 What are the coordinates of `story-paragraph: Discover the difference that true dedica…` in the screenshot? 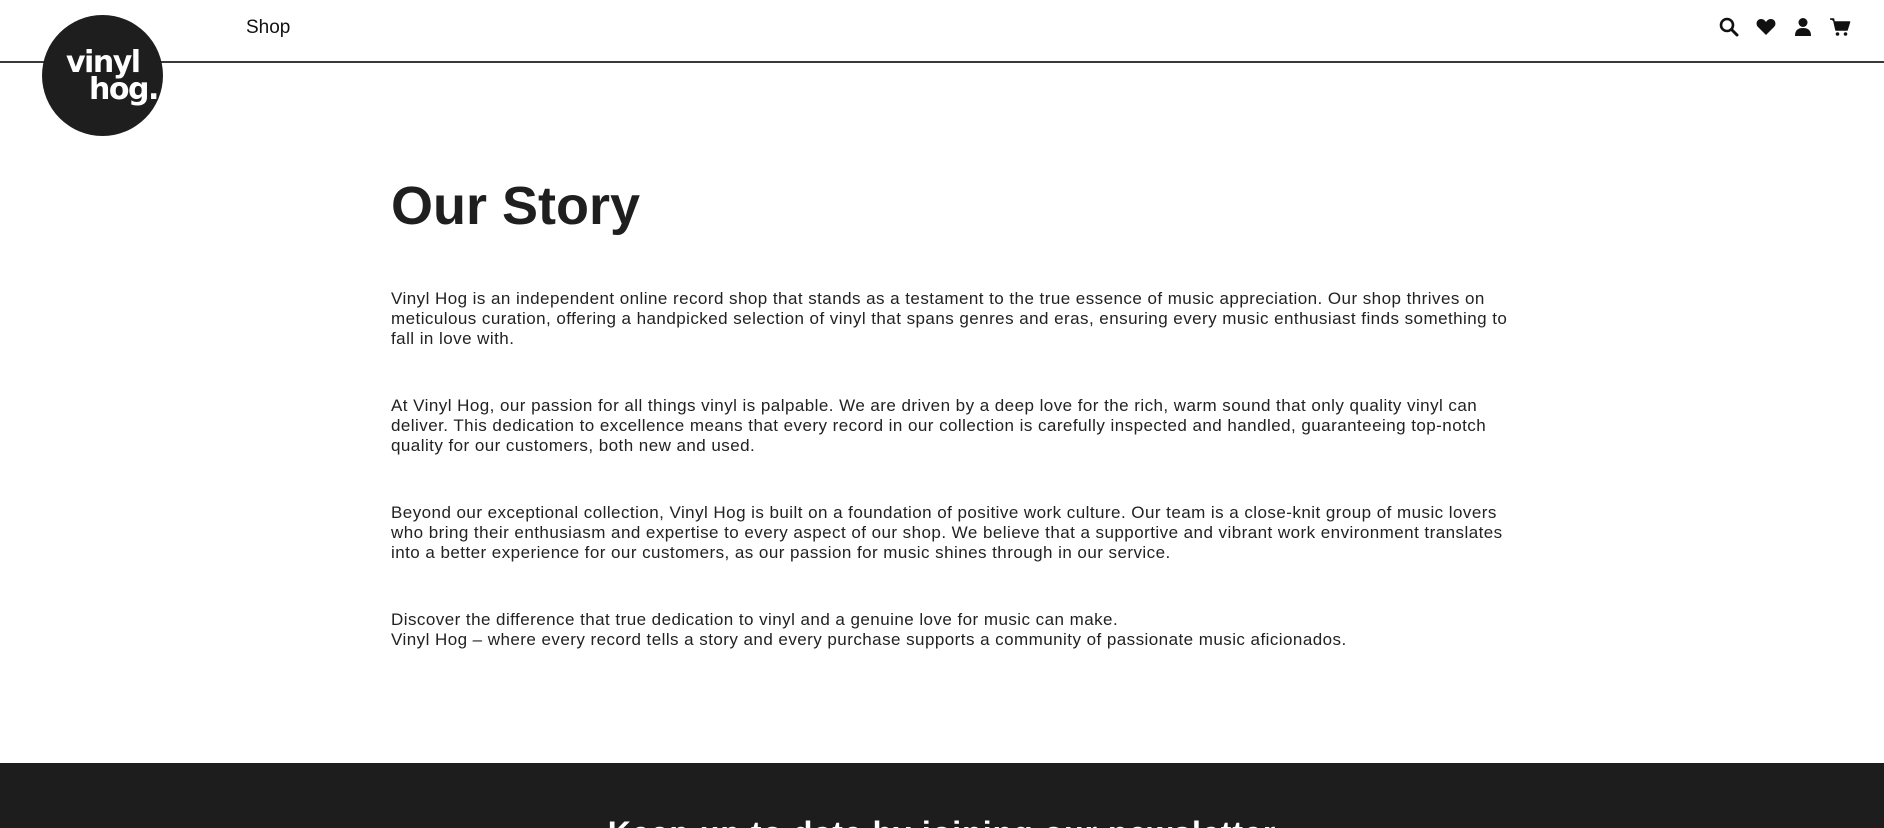 It's located at (869, 630).